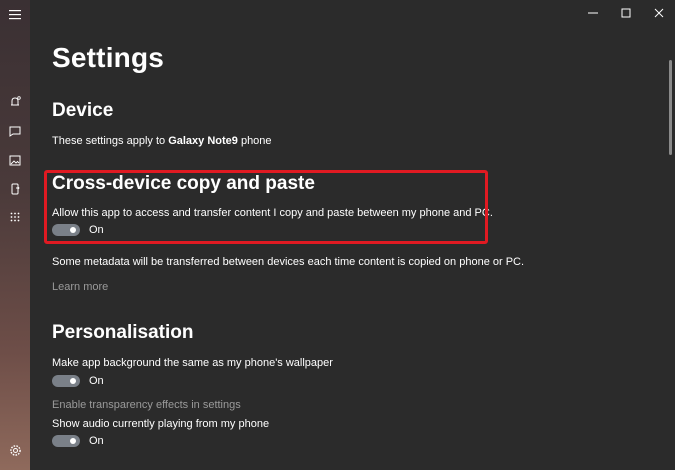 This screenshot has height=470, width=675. Describe the element at coordinates (96, 381) in the screenshot. I see `wallpaper-toggle-label: On` at that location.